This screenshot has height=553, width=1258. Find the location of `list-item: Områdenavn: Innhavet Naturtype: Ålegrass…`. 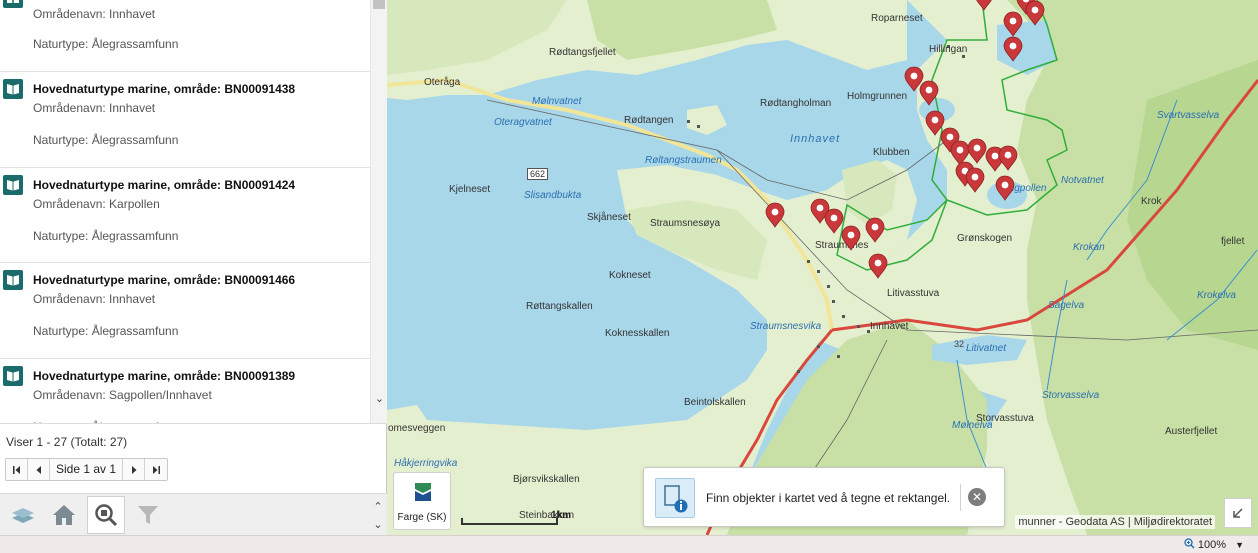

list-item: Områdenavn: Innhavet Naturtype: Ålegrass… is located at coordinates (185, 36).